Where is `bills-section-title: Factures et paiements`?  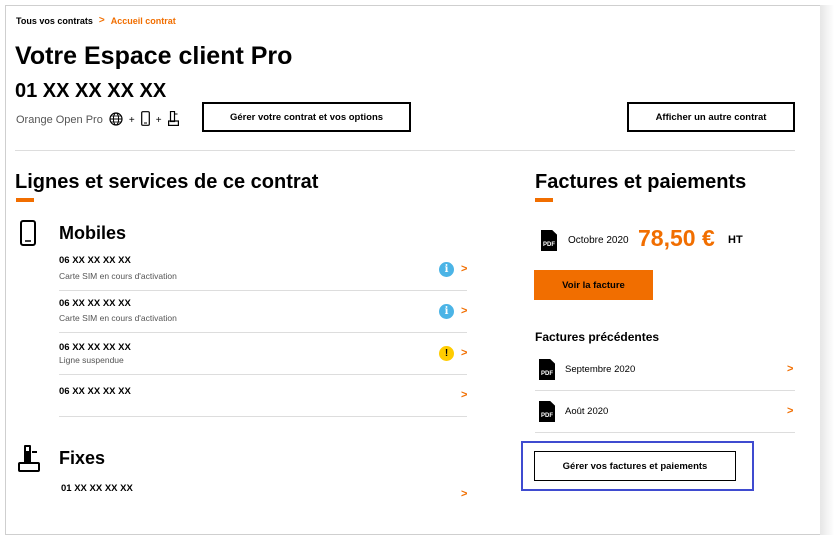 bills-section-title: Factures et paiements is located at coordinates (641, 182).